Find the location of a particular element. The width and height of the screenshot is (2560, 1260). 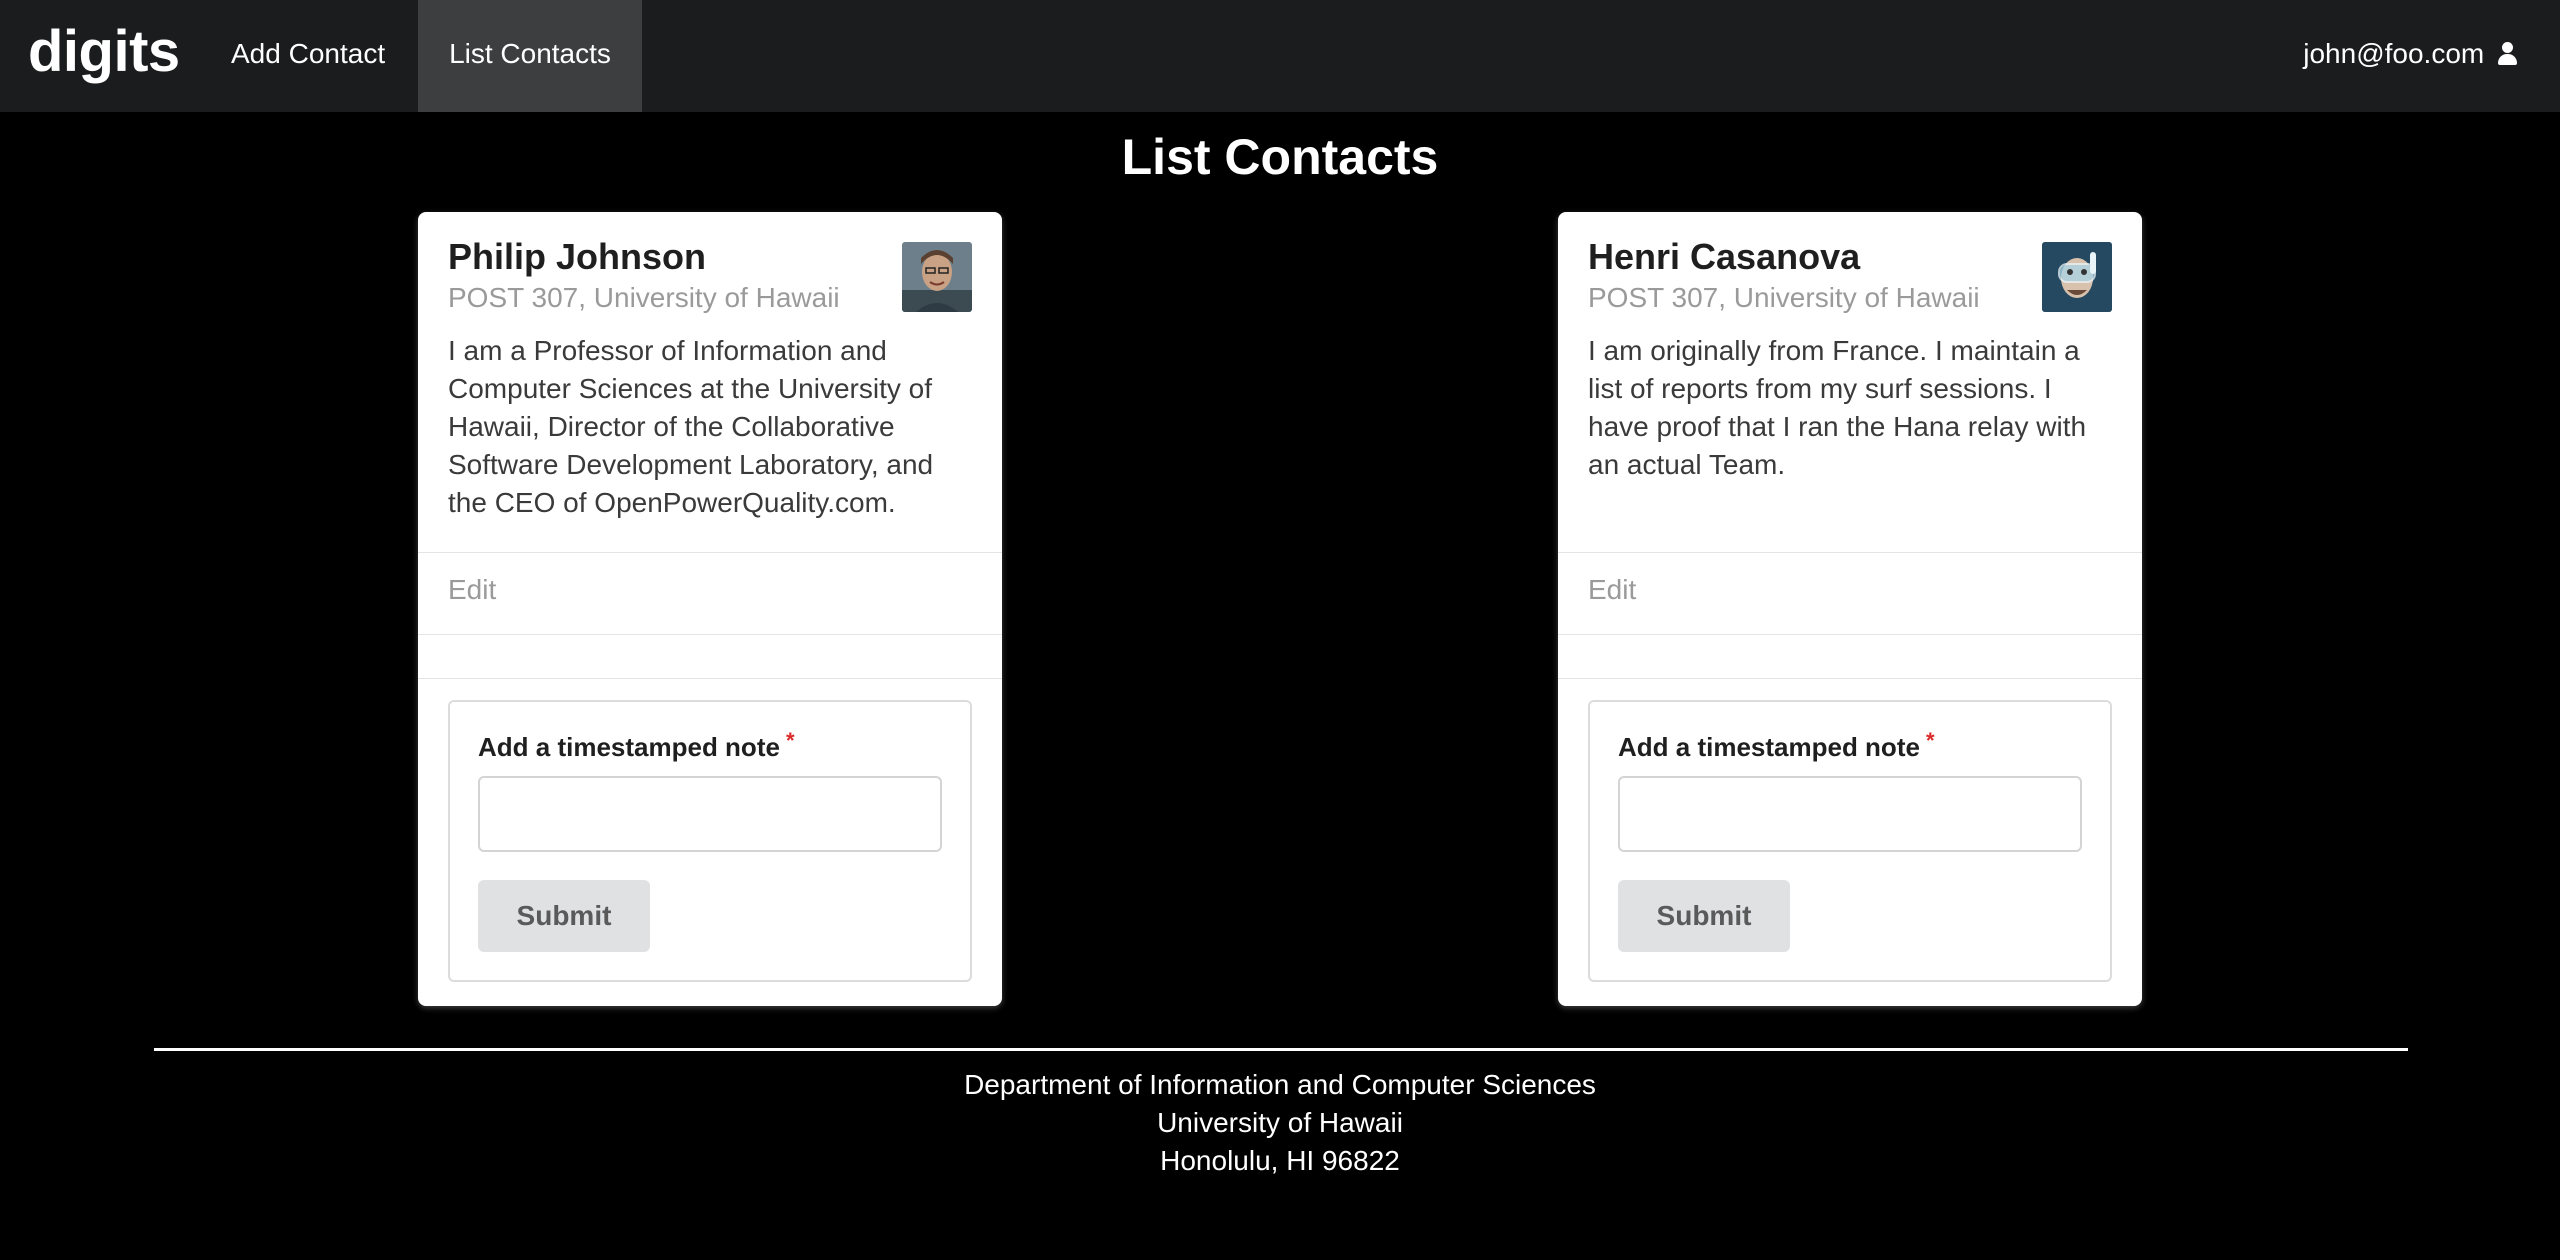

footer-address: Honolulu, HI 96822 is located at coordinates (1280, 1160).